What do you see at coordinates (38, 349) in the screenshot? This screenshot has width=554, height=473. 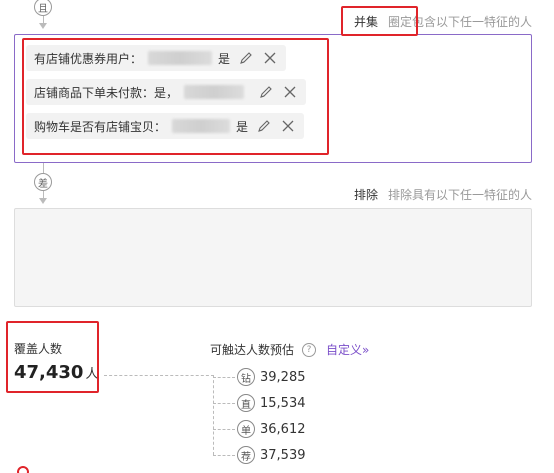 I see `coverage-label: 覆盖人数` at bounding box center [38, 349].